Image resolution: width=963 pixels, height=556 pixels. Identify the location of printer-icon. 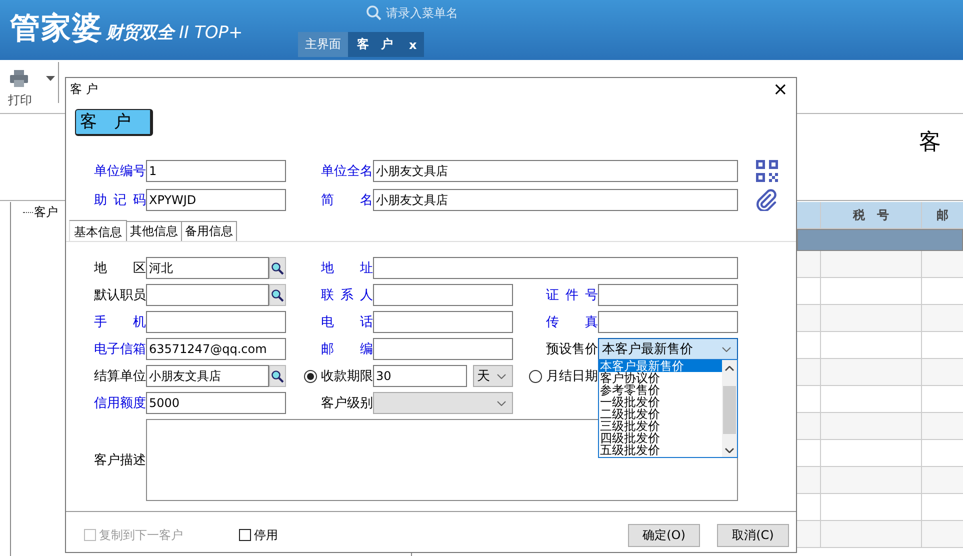
(19, 78).